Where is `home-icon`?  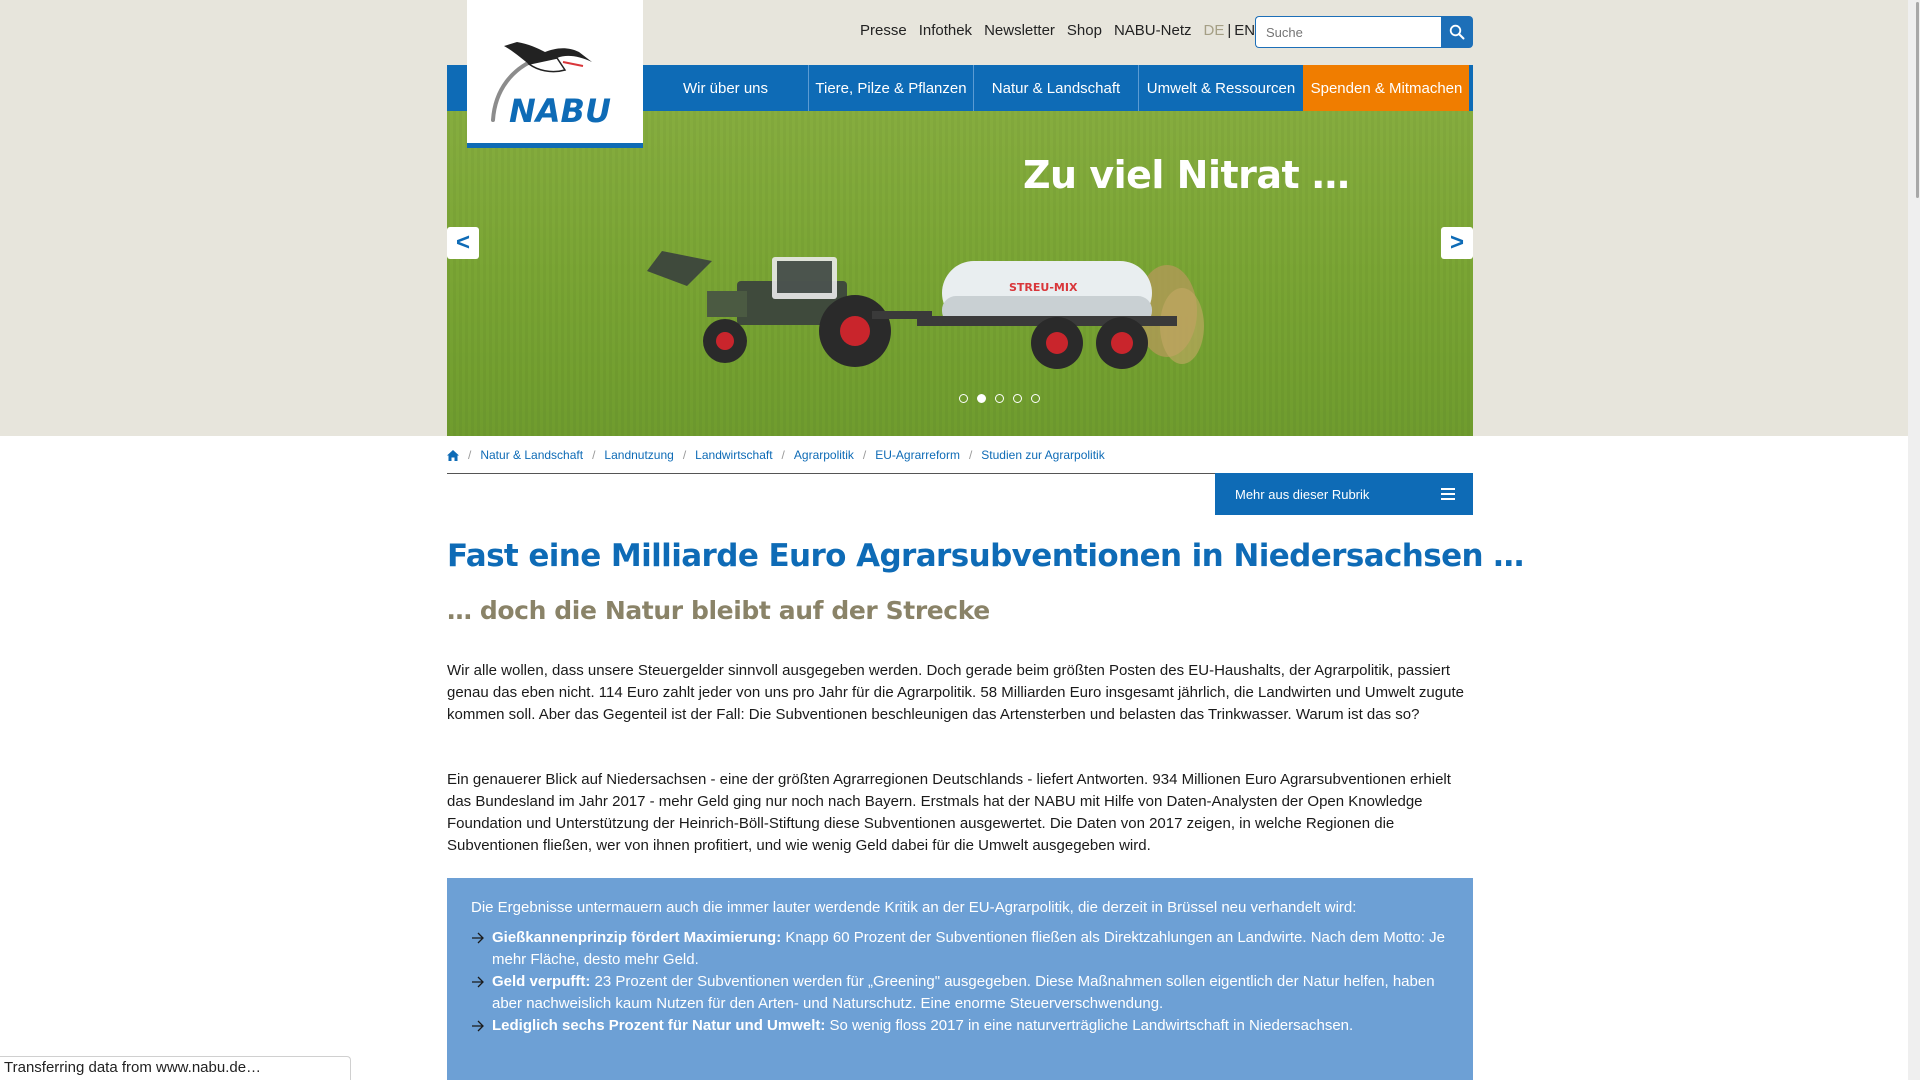 home-icon is located at coordinates (453, 455).